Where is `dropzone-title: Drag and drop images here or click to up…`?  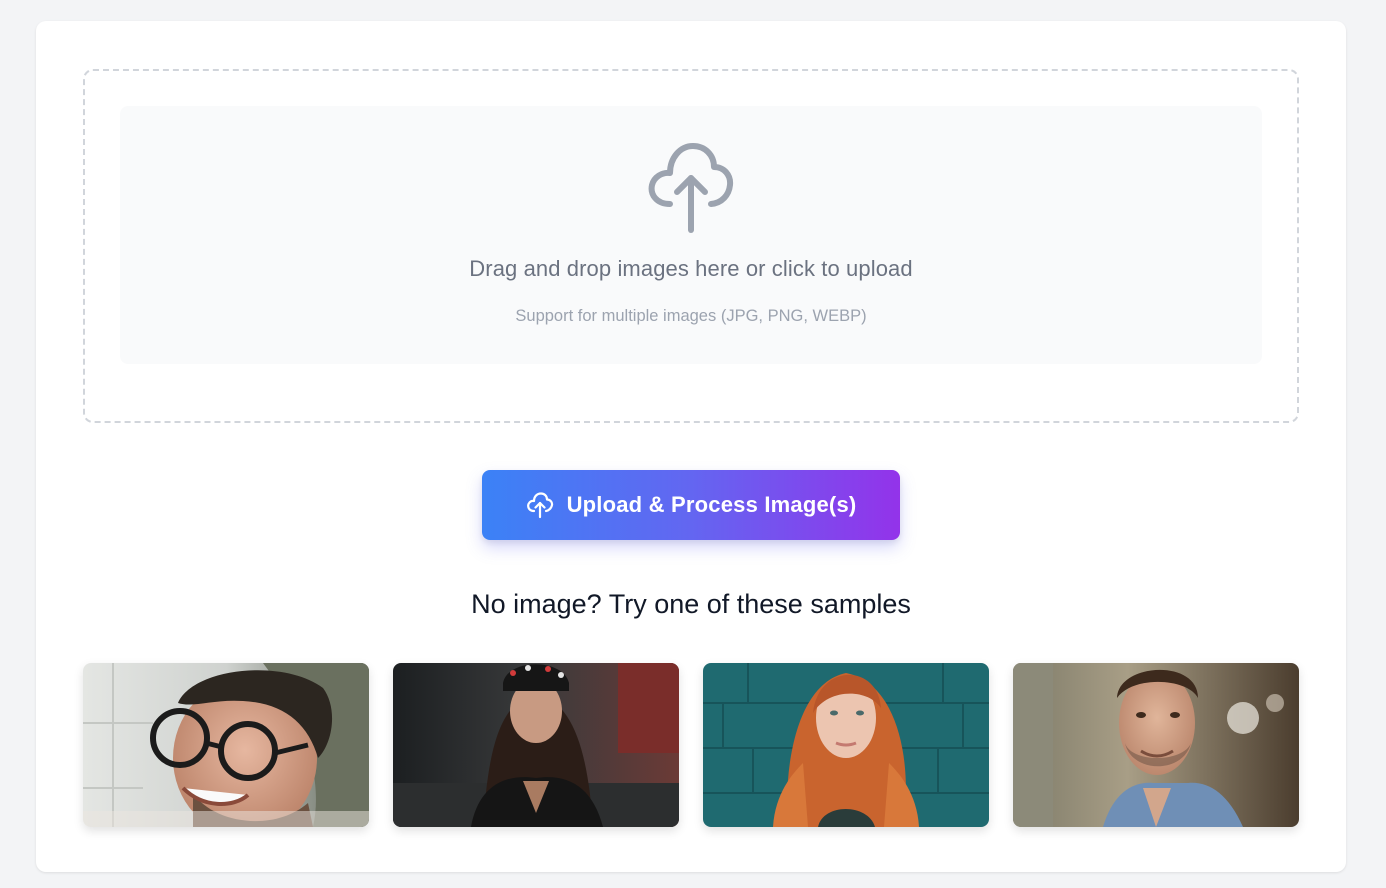 dropzone-title: Drag and drop images here or click to up… is located at coordinates (691, 268).